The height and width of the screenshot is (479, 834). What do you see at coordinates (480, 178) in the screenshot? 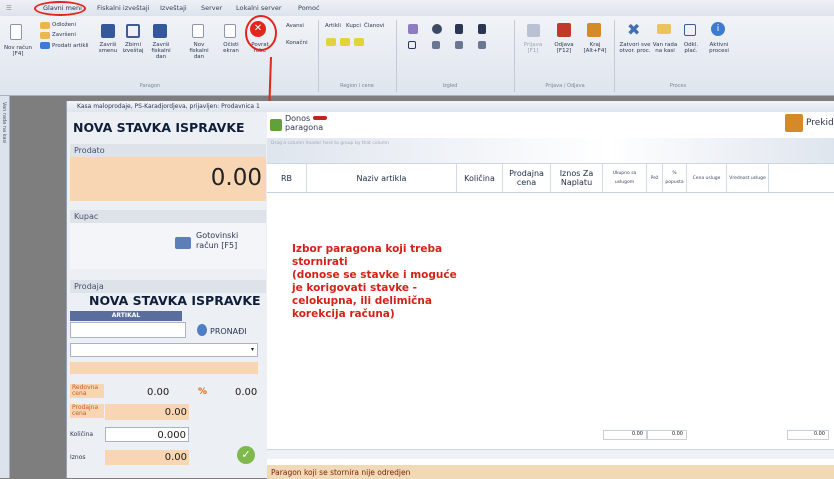
I see `col-kolicina: Količina` at bounding box center [480, 178].